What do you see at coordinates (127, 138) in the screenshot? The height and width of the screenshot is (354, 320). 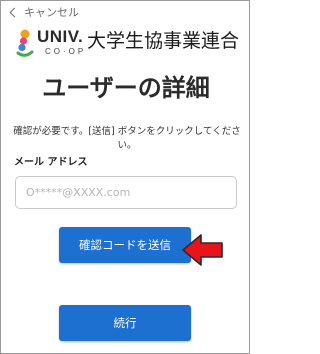 I see `page-description: 確認が必要です。[送信] ボタンをクリックしてください。` at bounding box center [127, 138].